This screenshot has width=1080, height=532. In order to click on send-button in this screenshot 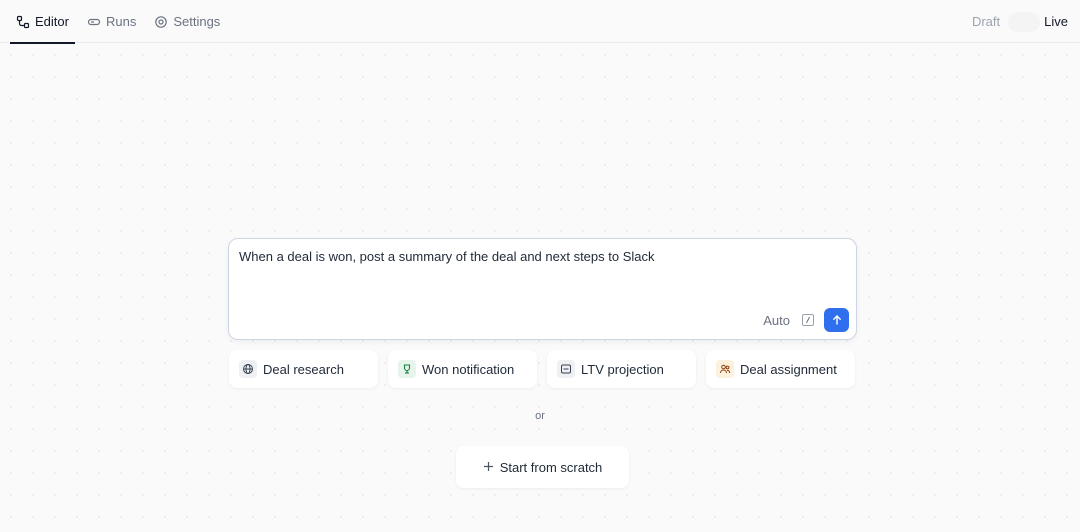, I will do `click(836, 320)`.